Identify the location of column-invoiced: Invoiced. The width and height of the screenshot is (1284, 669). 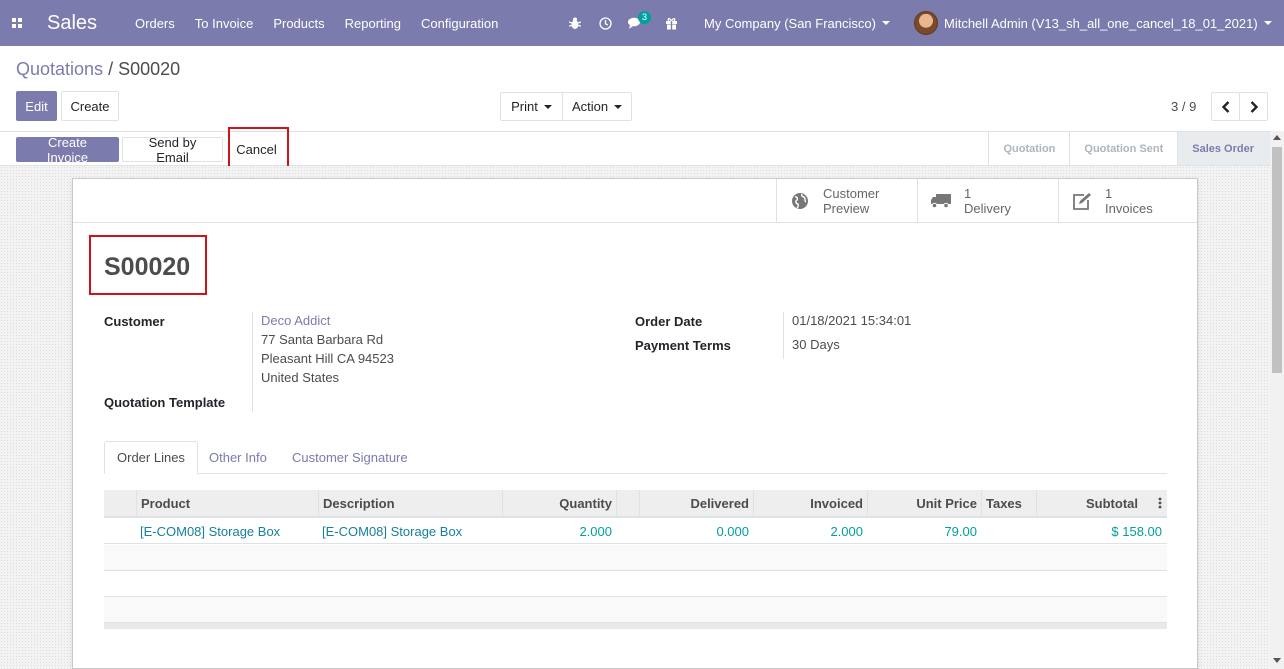
(810, 503).